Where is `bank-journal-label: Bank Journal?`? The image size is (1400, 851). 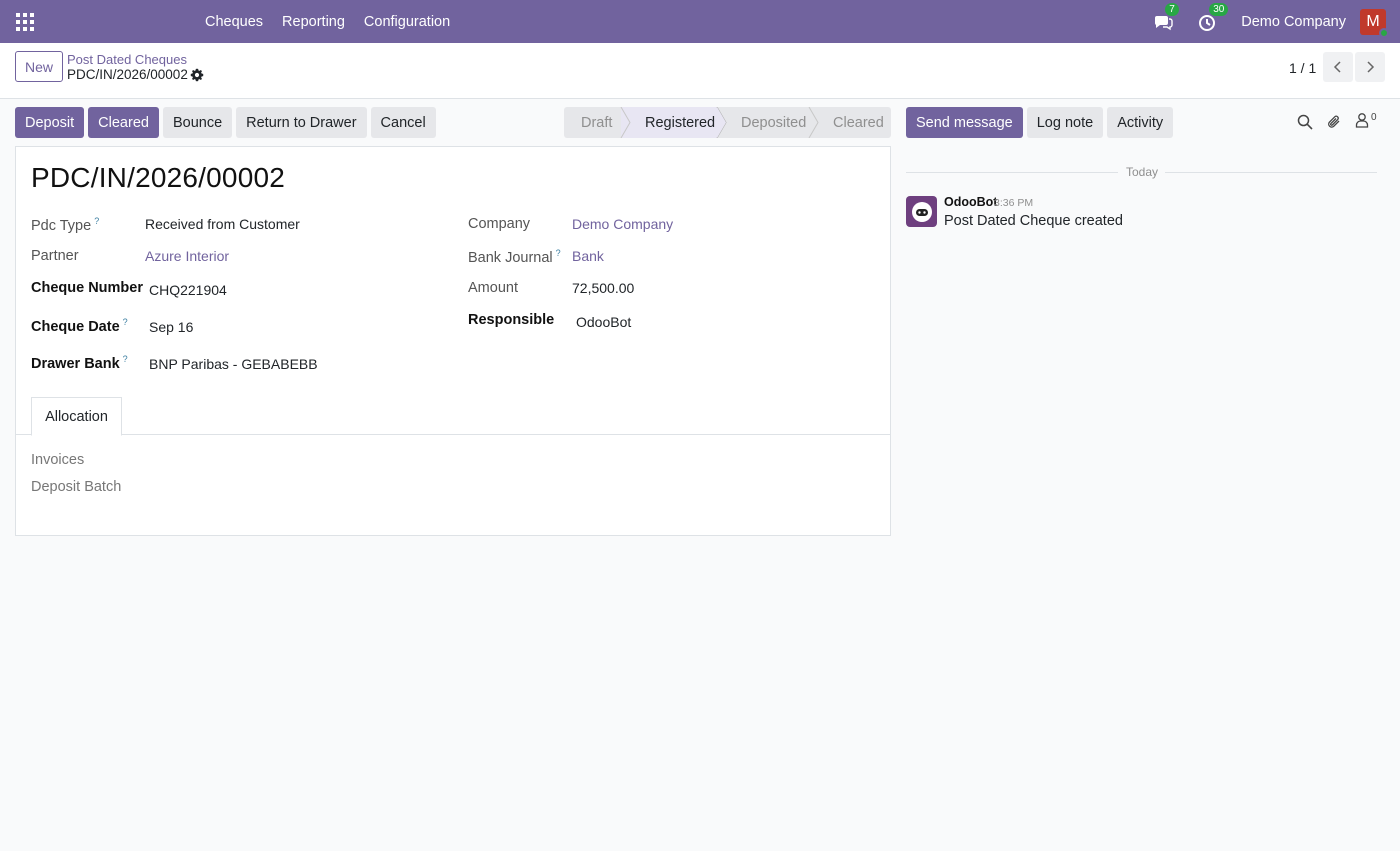
bank-journal-label: Bank Journal? is located at coordinates (514, 257).